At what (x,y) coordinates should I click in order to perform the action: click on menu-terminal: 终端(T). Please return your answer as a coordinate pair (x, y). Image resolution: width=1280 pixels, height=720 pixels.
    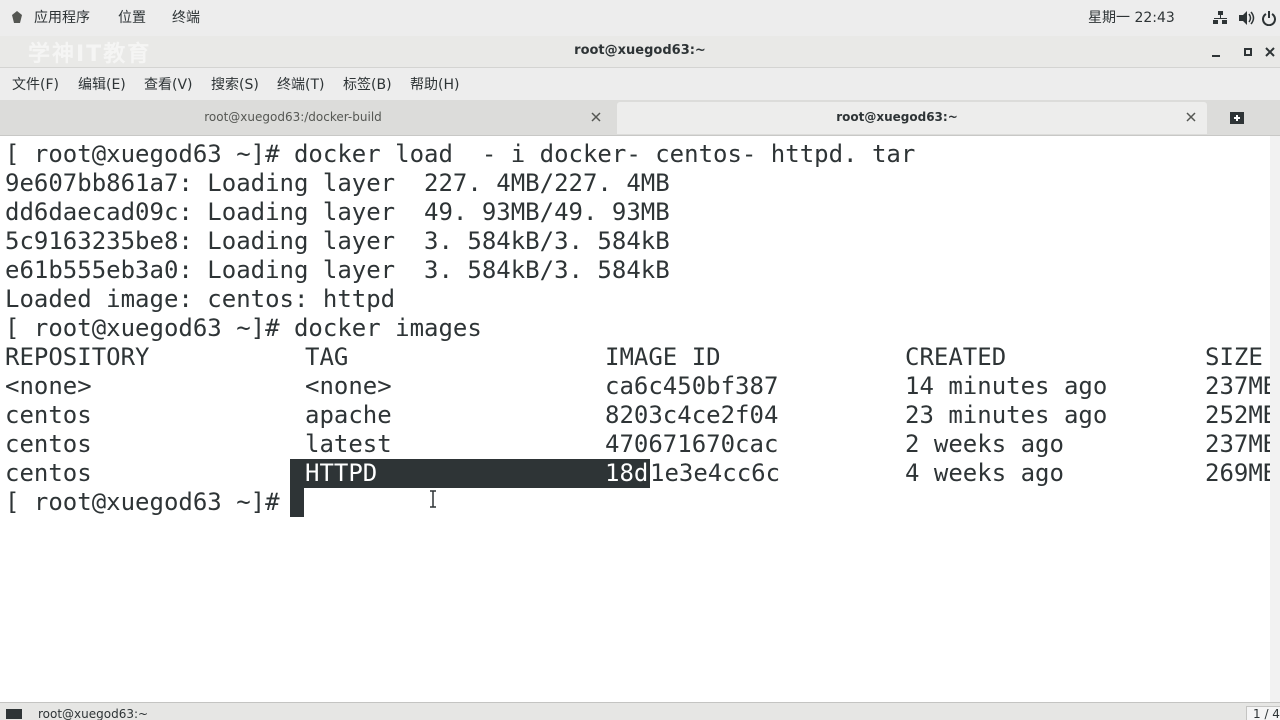
    Looking at the image, I should click on (300, 85).